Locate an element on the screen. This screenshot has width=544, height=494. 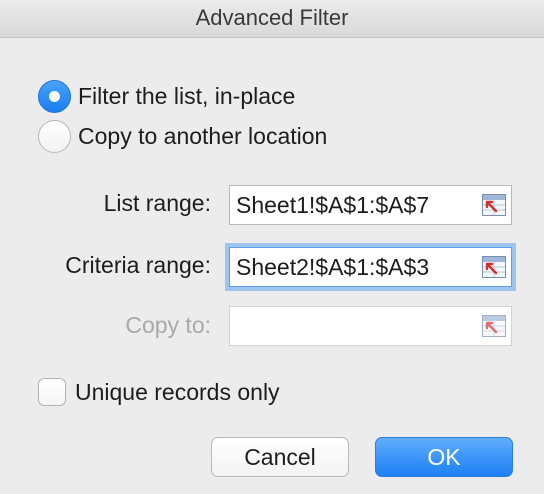
list-range-label: List range: is located at coordinates (157, 203).